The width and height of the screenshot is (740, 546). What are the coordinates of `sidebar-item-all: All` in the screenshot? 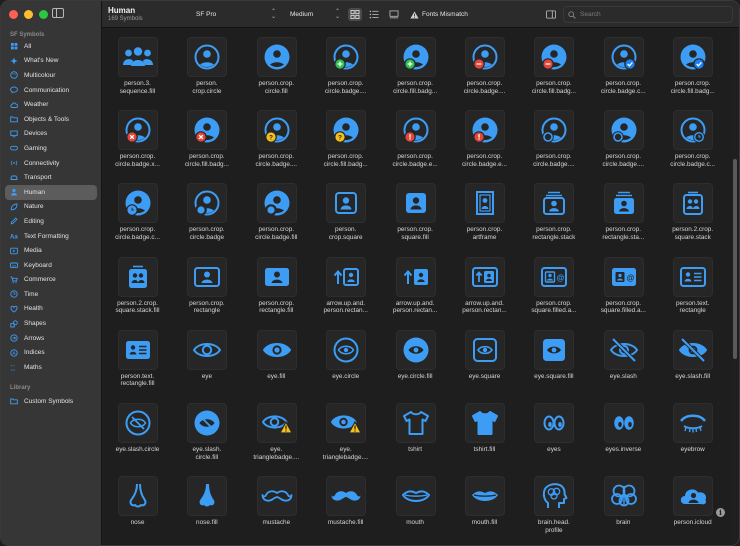 It's located at (51, 46).